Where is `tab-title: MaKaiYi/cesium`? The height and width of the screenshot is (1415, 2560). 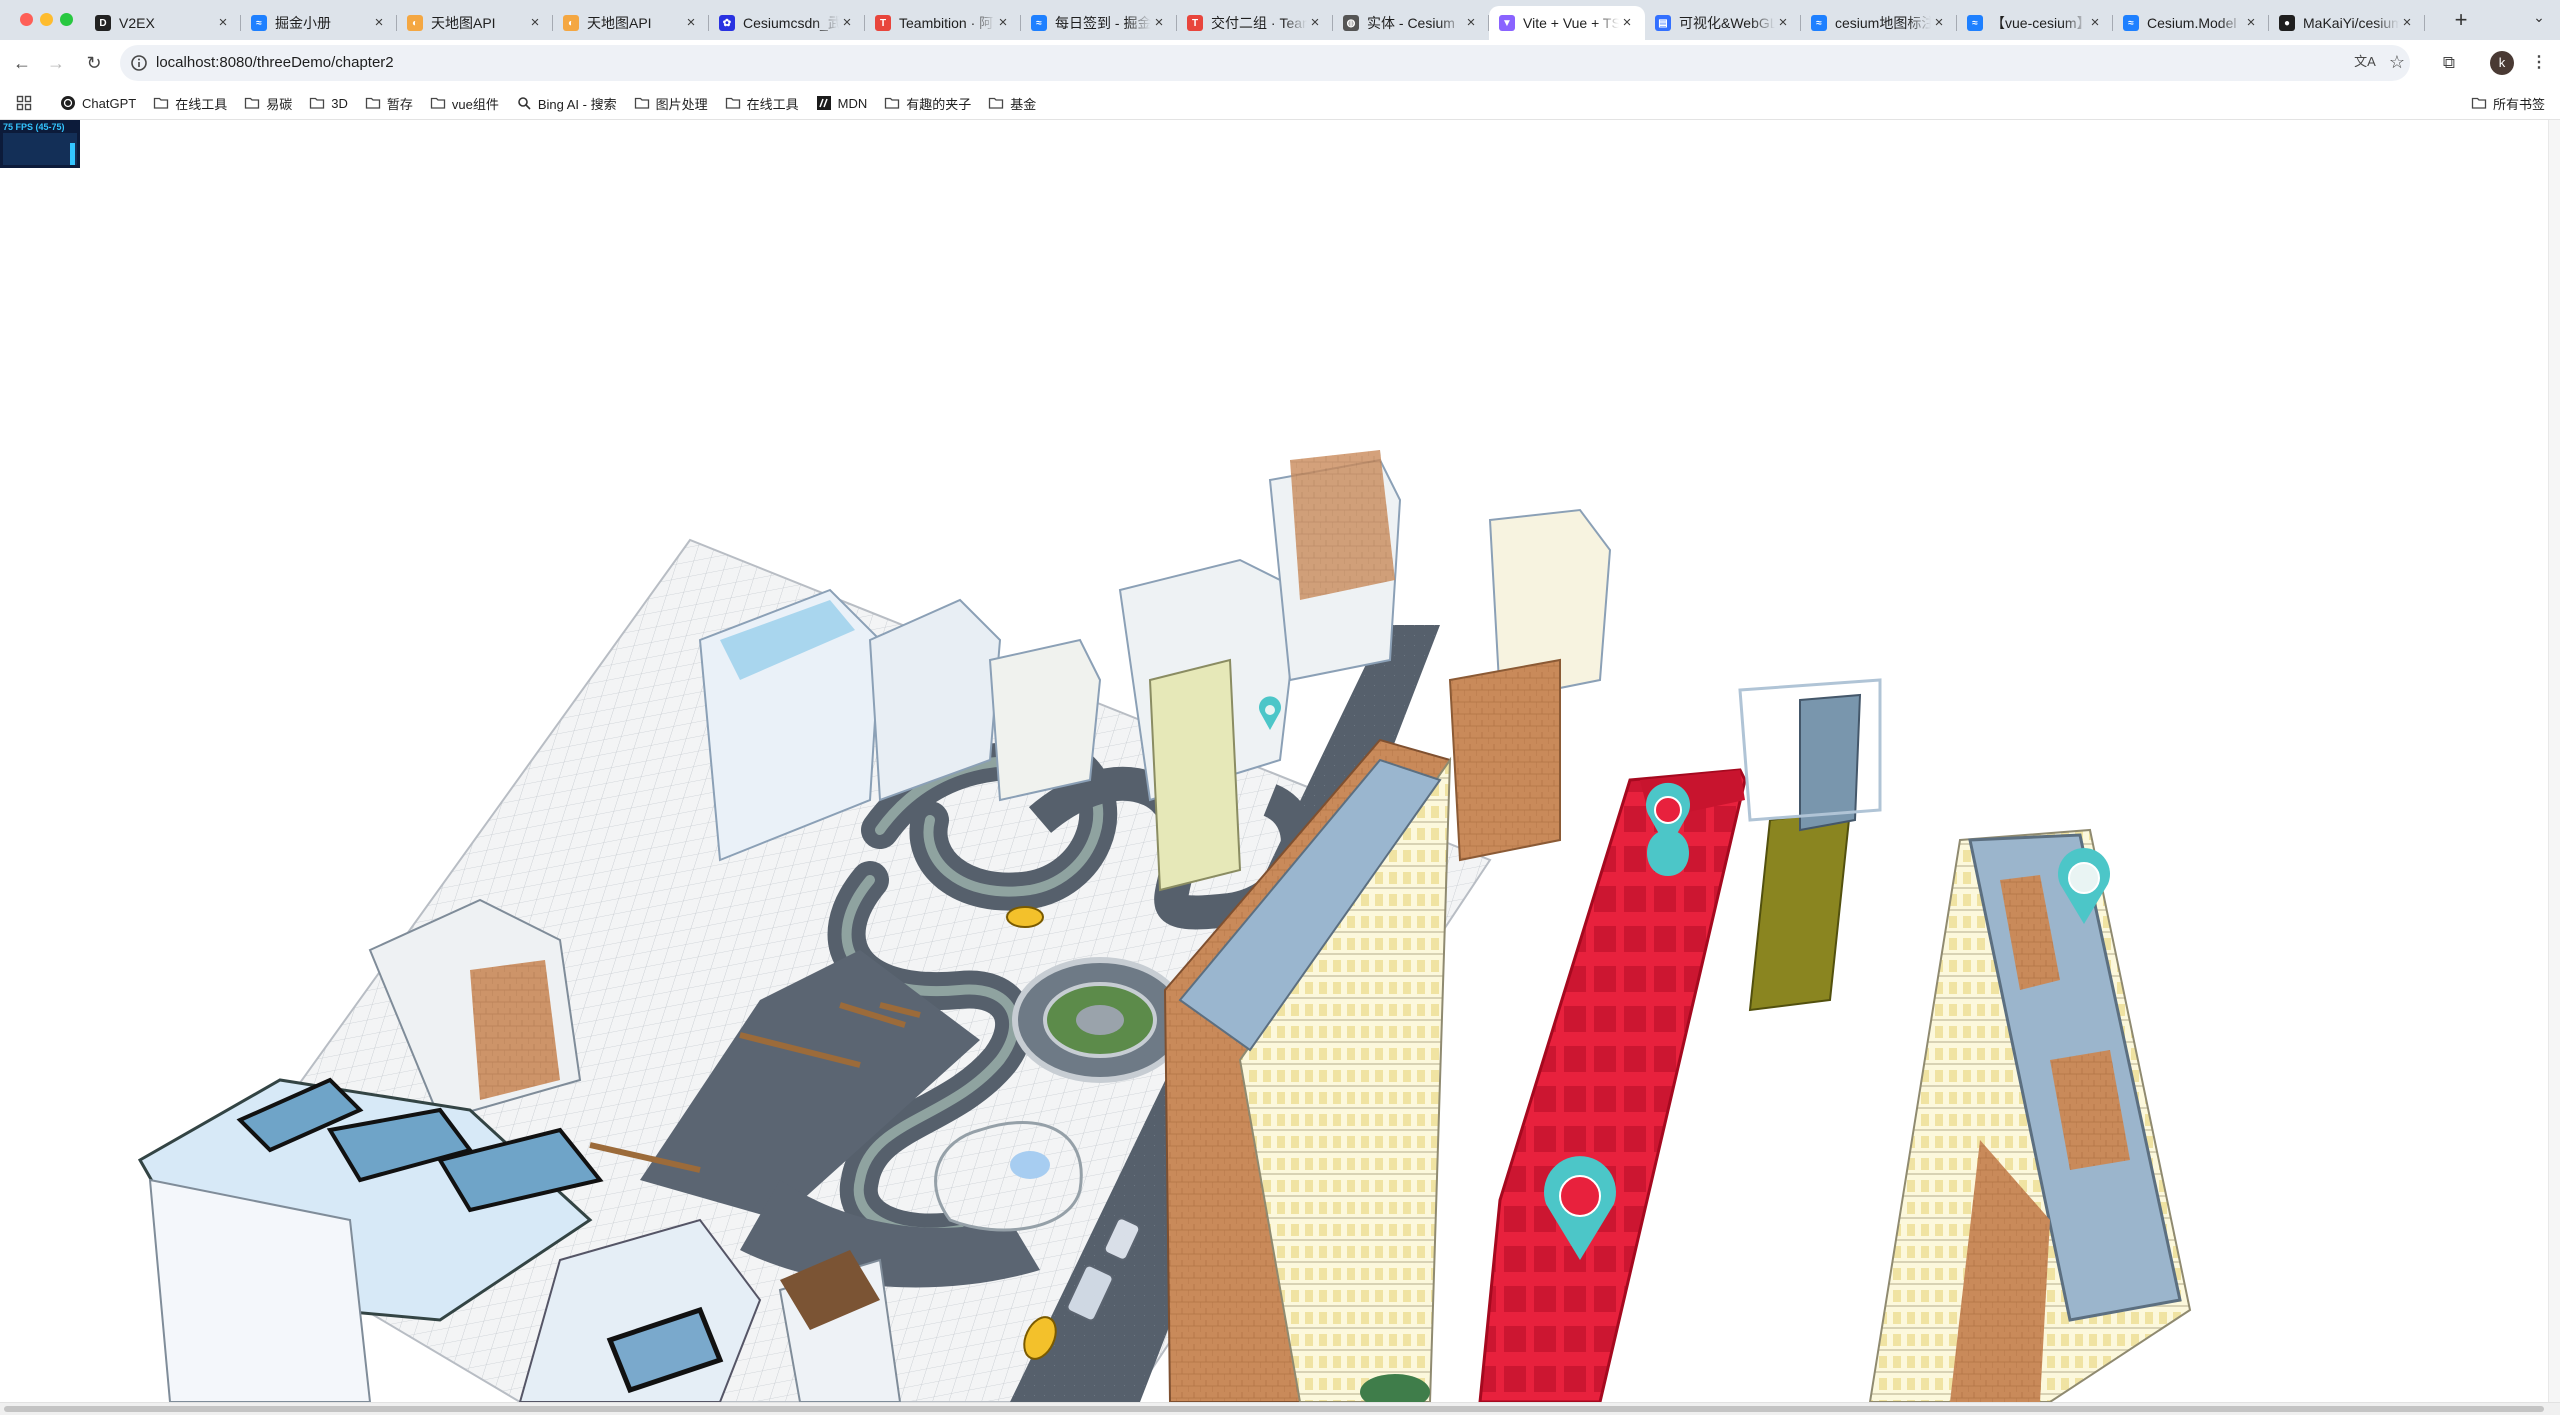 tab-title: MaKaiYi/cesium is located at coordinates (2351, 23).